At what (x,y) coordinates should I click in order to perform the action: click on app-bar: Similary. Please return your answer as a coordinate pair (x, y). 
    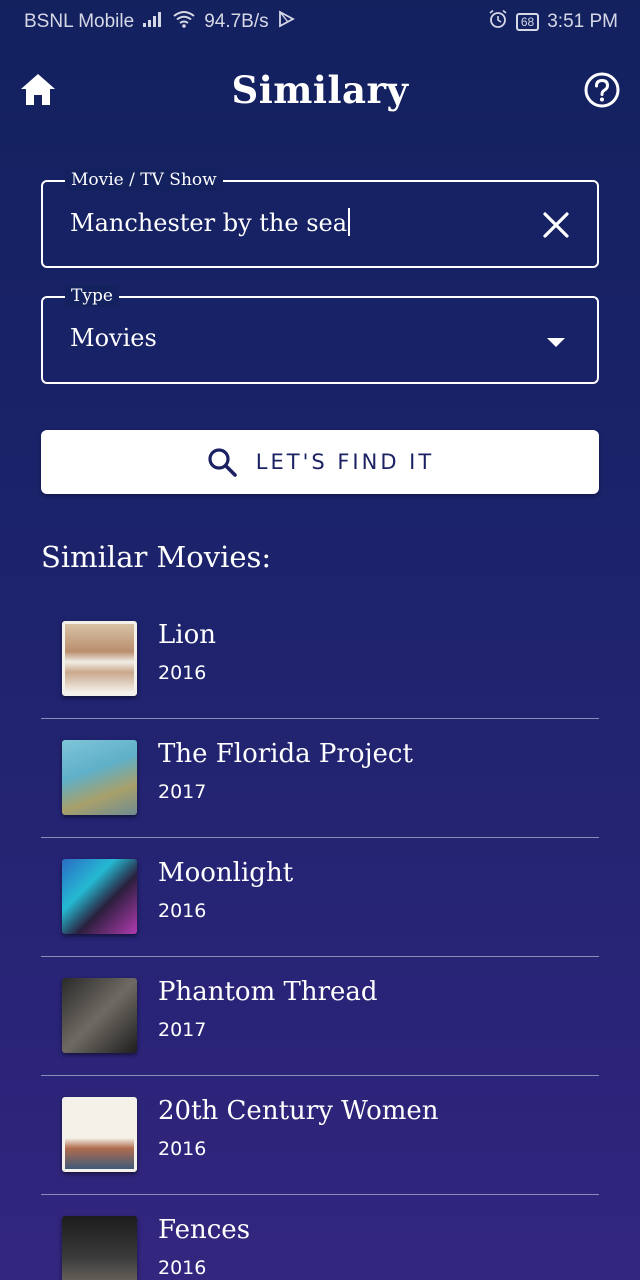
    Looking at the image, I should click on (320, 90).